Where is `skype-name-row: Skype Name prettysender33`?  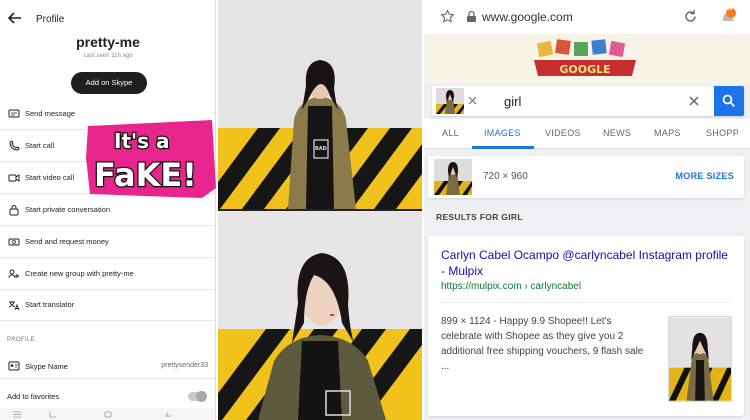 skype-name-row: Skype Name prettysender33 is located at coordinates (107, 365).